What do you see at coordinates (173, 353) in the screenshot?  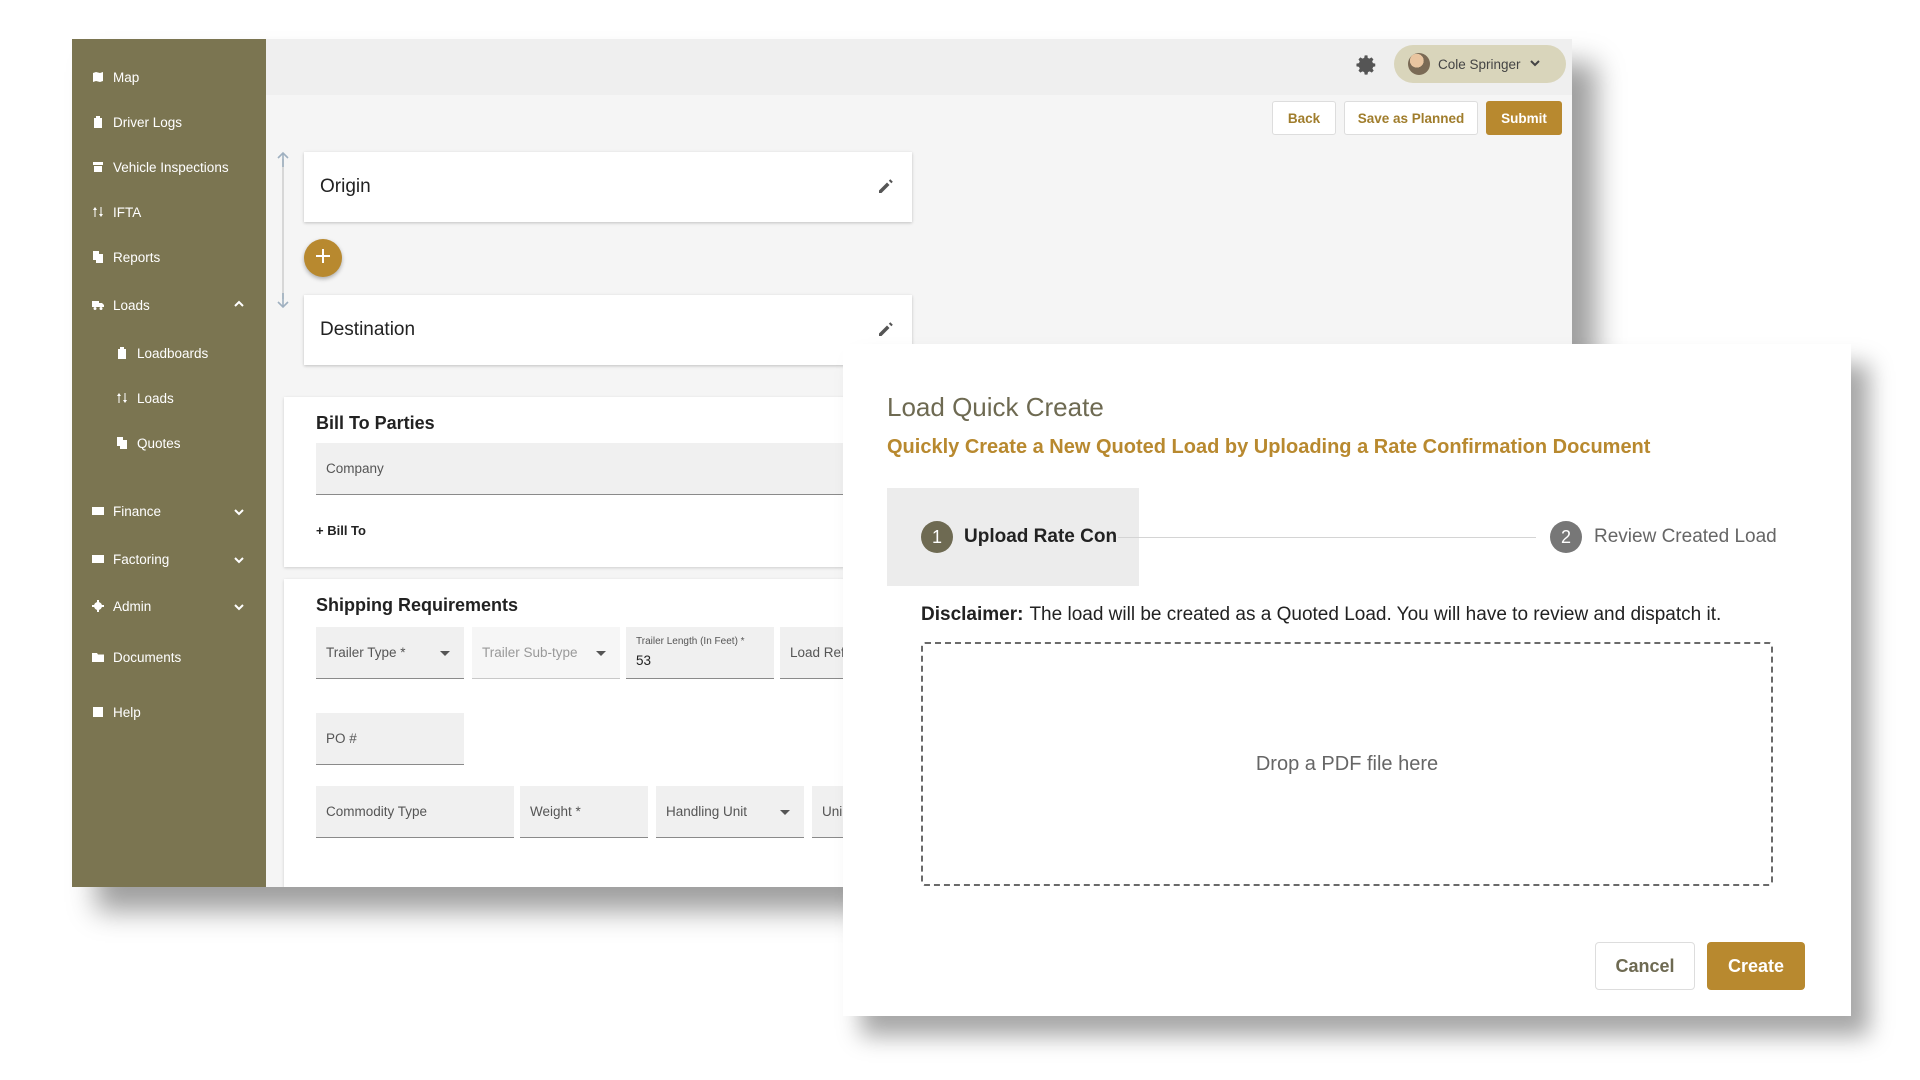 I see `sidebar-item-label: Loadboards` at bounding box center [173, 353].